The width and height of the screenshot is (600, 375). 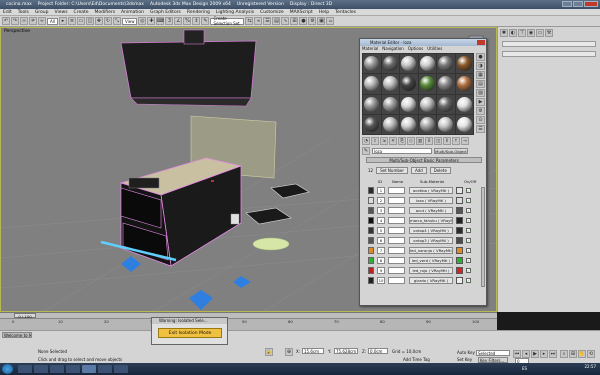 I want to click on create-tab-icon: ✱, so click(x=504, y=33).